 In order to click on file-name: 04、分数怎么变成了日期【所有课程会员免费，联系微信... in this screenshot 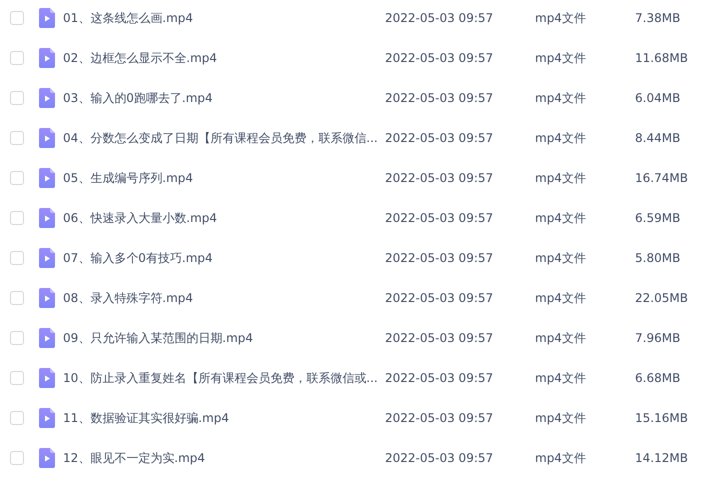, I will do `click(224, 138)`.